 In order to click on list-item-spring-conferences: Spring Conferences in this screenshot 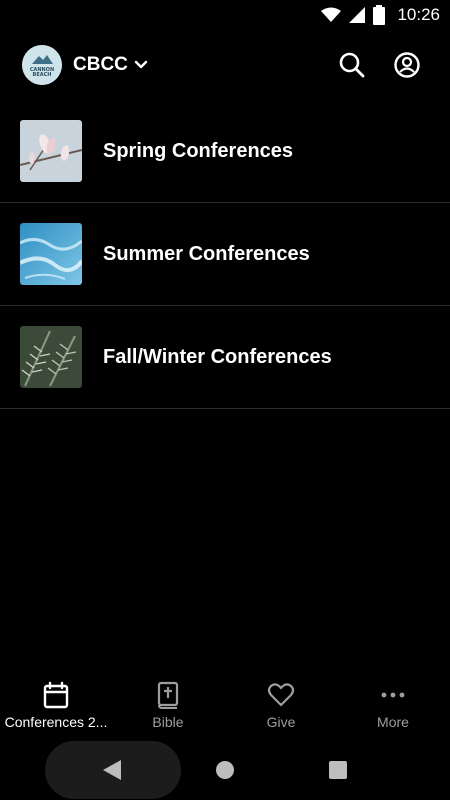, I will do `click(225, 151)`.